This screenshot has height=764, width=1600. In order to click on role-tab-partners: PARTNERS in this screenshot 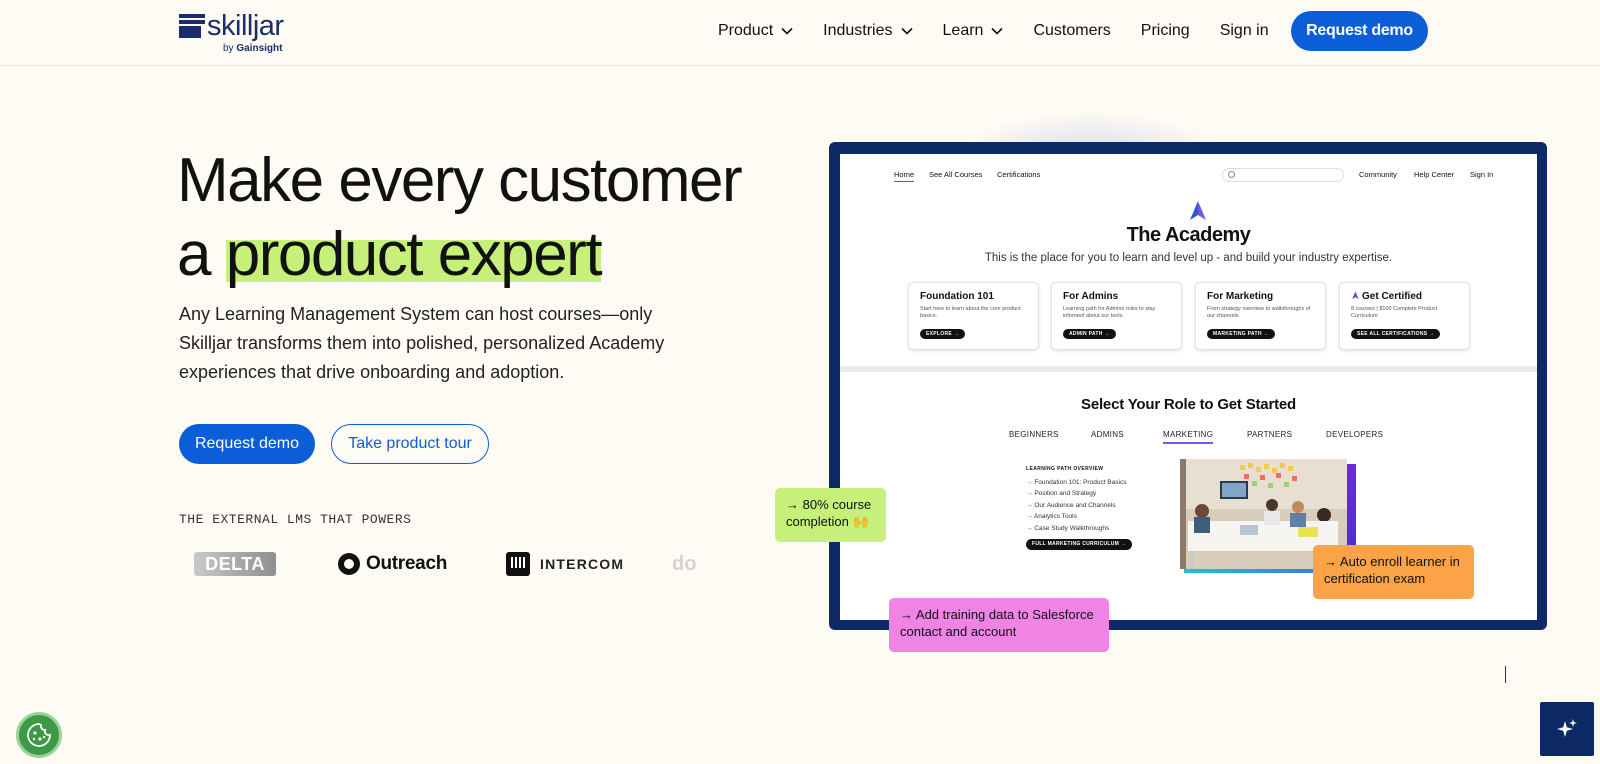, I will do `click(1270, 434)`.